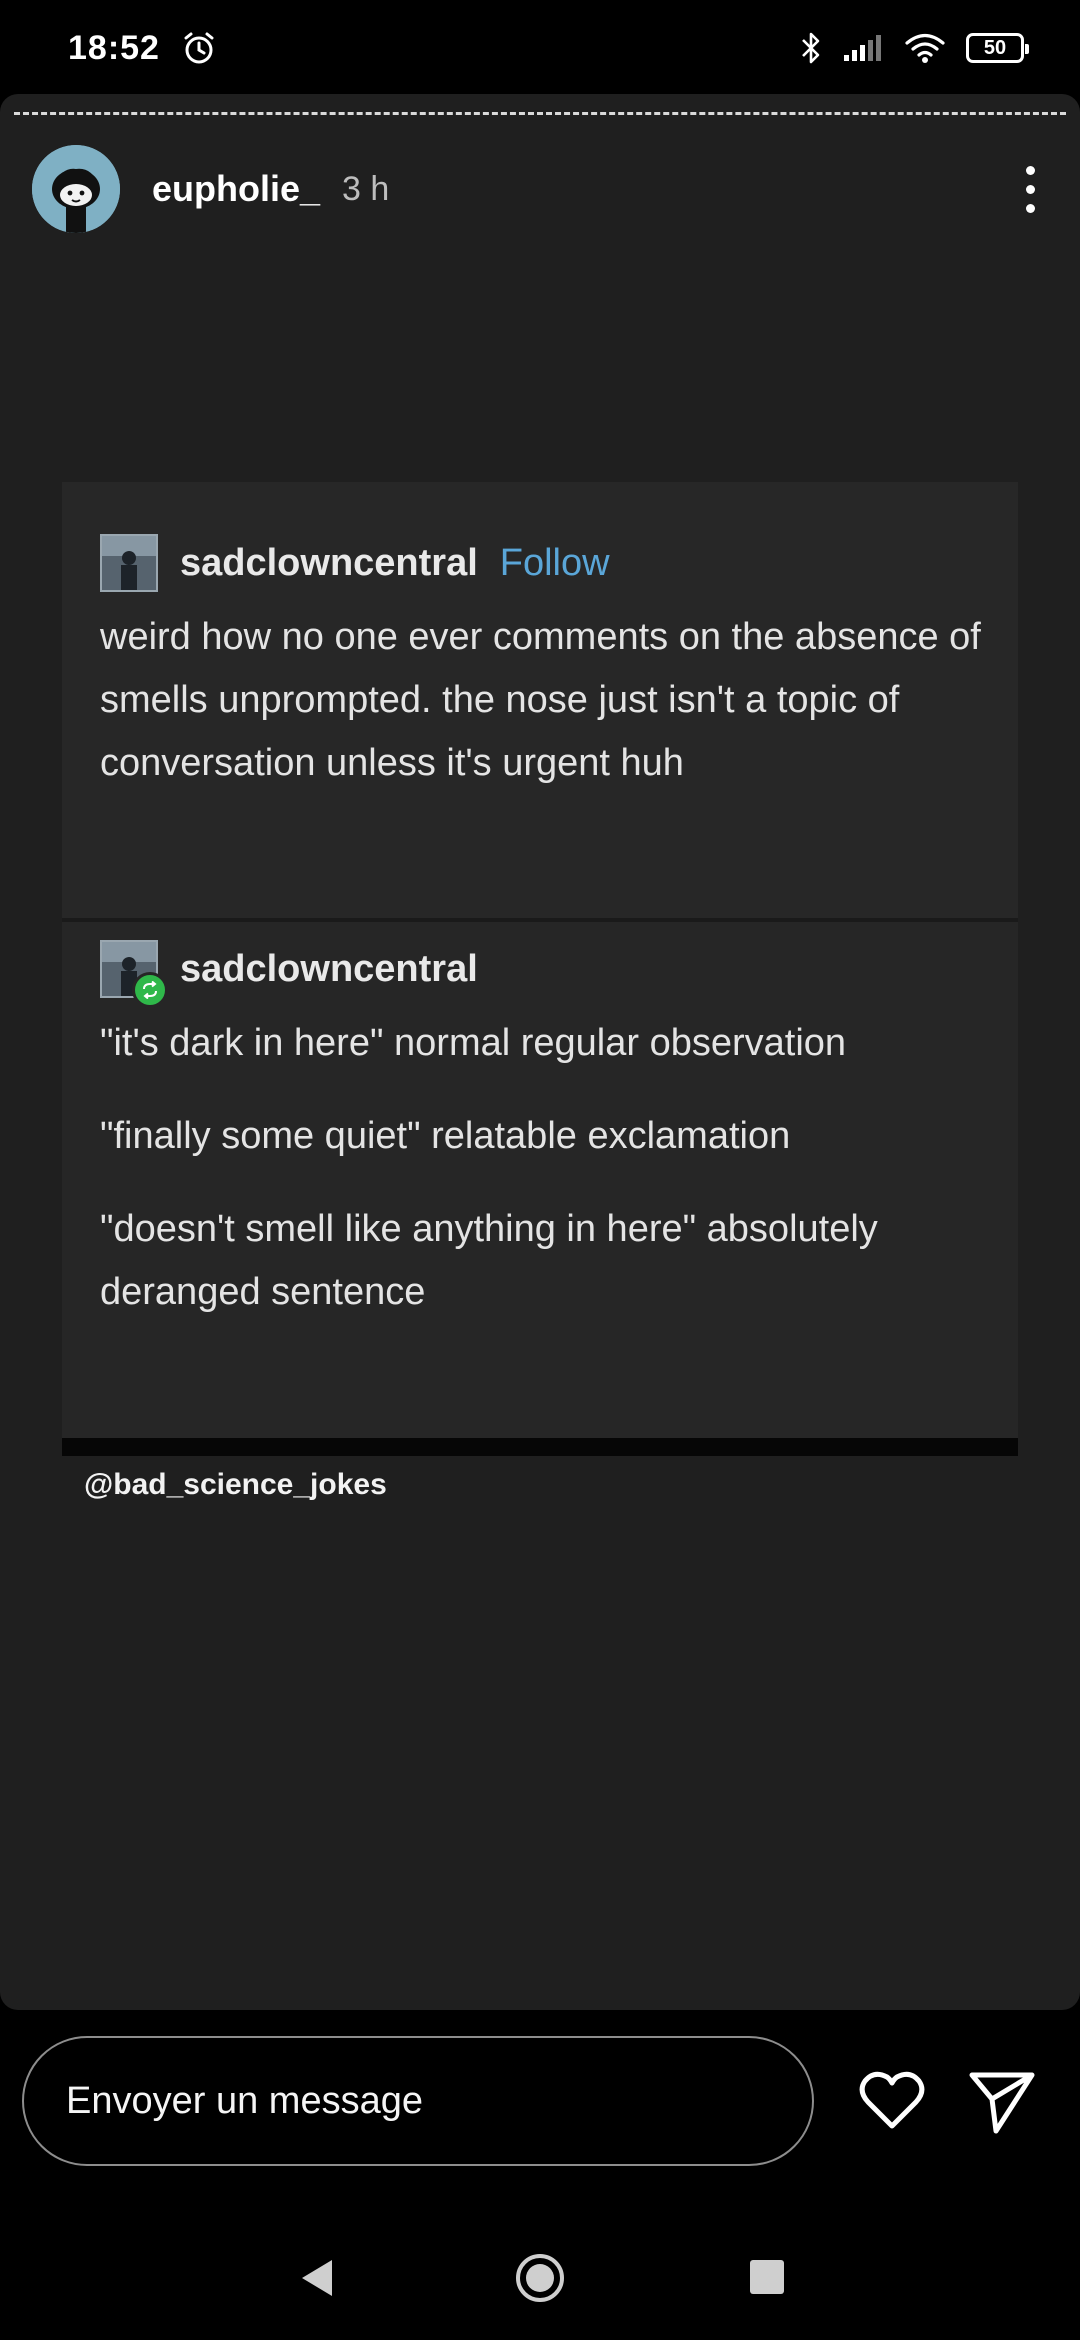 The height and width of the screenshot is (2340, 1080). What do you see at coordinates (329, 968) in the screenshot?
I see `reblog-author-name: sadclowncentral` at bounding box center [329, 968].